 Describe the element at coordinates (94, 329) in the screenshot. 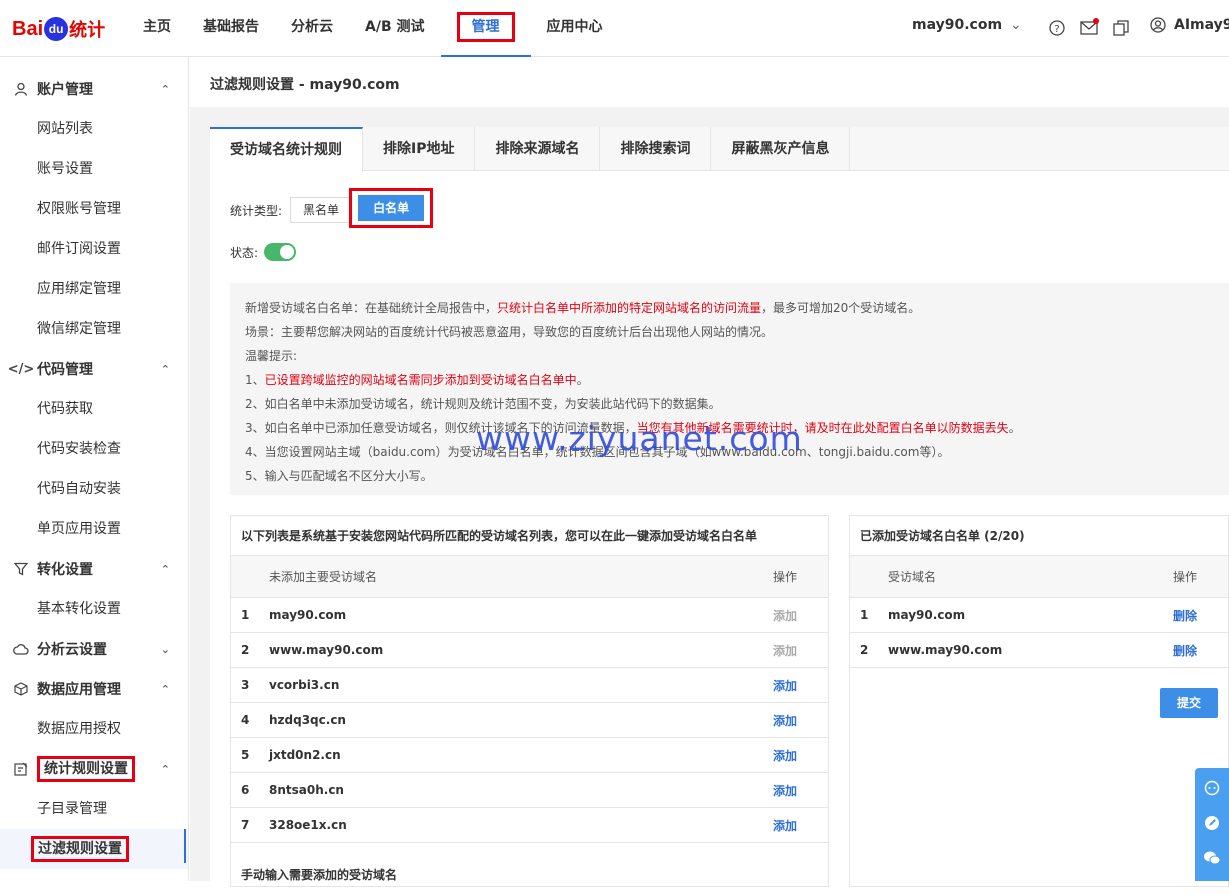

I see `sidebar-item-wechat-binding: 微信绑定管理` at that location.